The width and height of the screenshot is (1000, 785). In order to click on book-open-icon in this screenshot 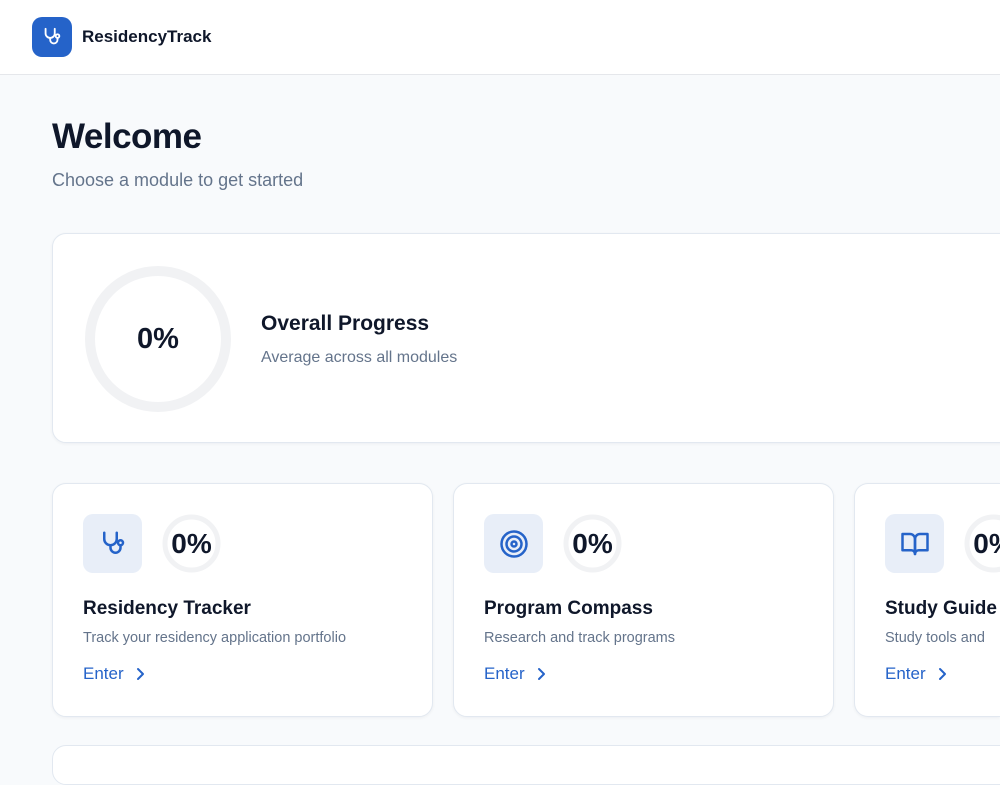, I will do `click(914, 543)`.